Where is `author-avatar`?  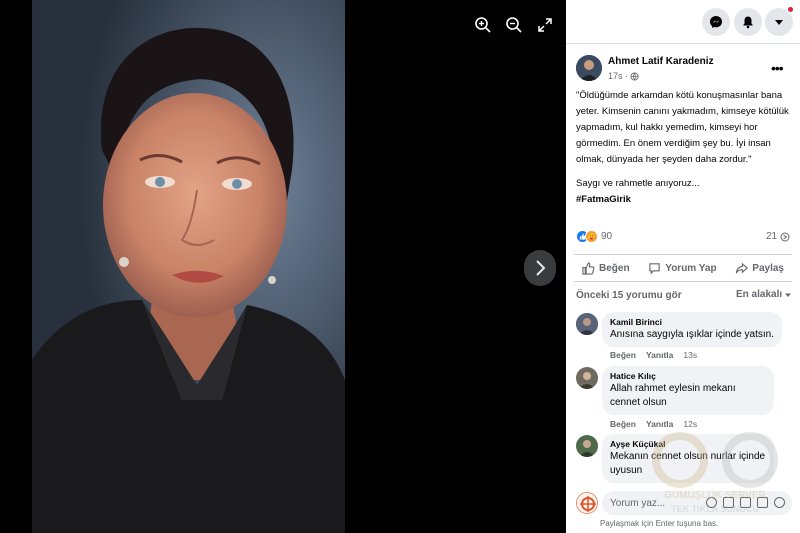
author-avatar is located at coordinates (589, 68).